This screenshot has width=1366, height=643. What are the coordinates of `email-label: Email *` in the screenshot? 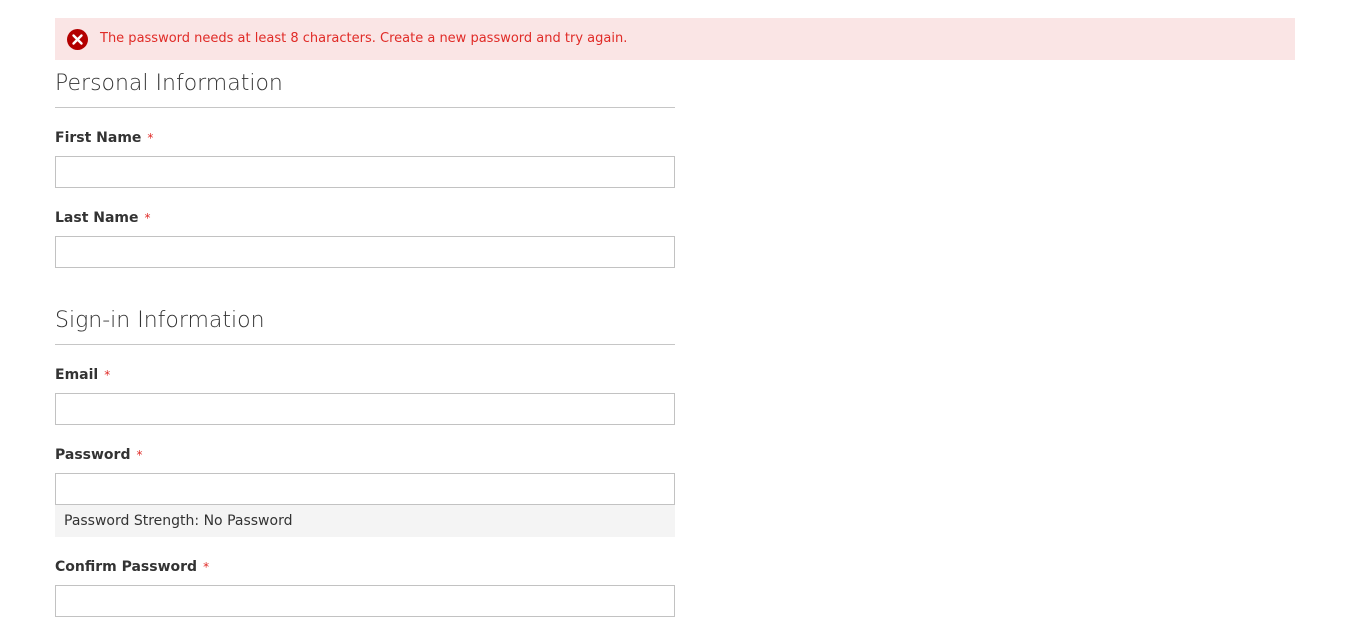 It's located at (82, 375).